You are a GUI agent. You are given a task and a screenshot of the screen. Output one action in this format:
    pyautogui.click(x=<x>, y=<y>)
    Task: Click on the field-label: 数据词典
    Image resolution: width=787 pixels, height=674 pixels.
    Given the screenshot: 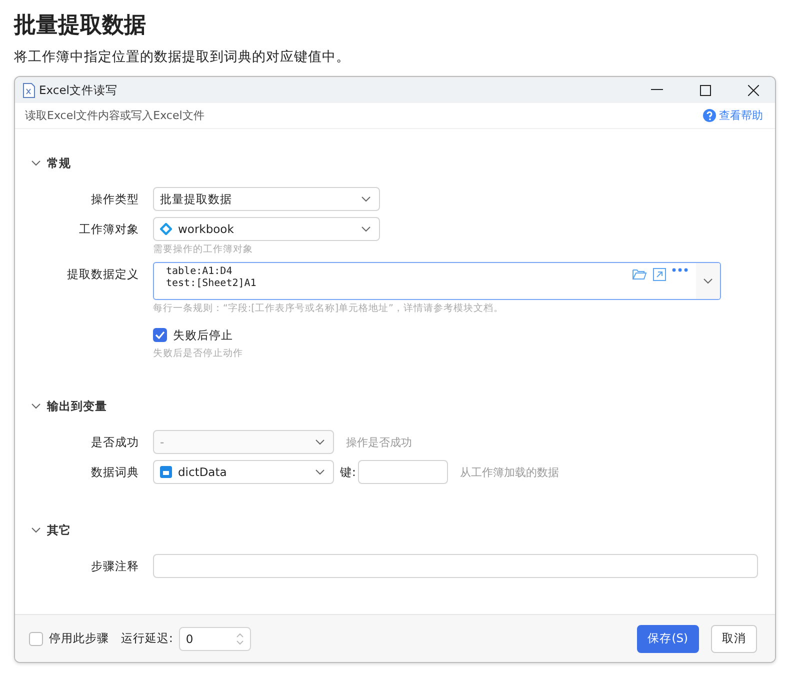 What is the action you would take?
    pyautogui.click(x=115, y=473)
    